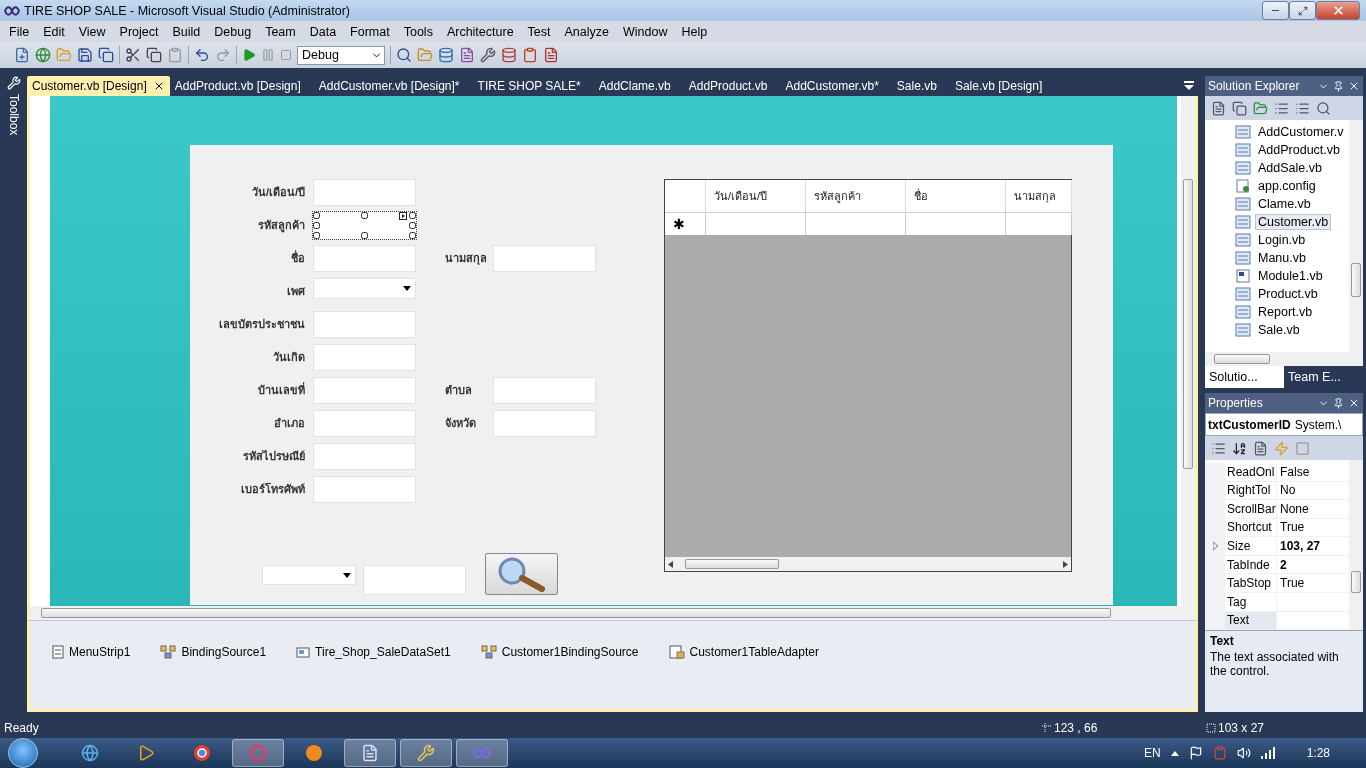 The height and width of the screenshot is (768, 1366). I want to click on toolbox-tab: Toolbox, so click(13, 115).